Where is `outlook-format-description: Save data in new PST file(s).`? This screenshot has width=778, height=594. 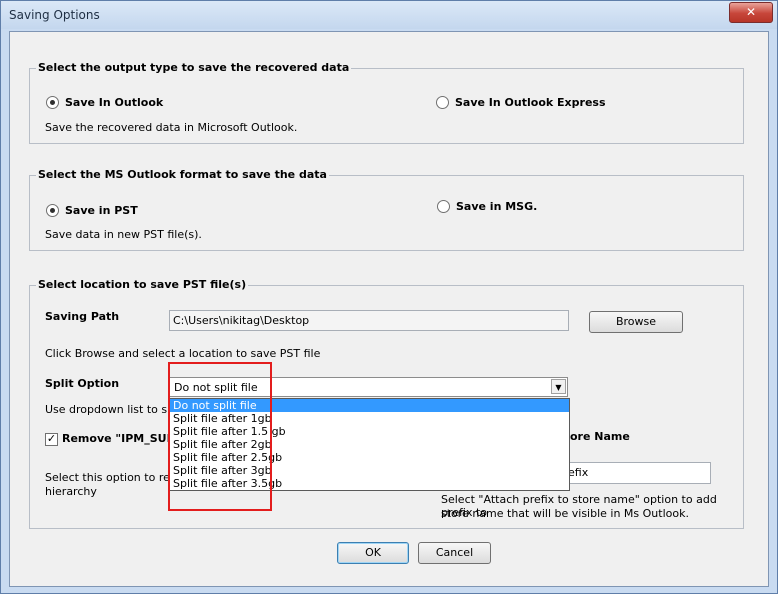 outlook-format-description: Save data in new PST file(s). is located at coordinates (123, 234).